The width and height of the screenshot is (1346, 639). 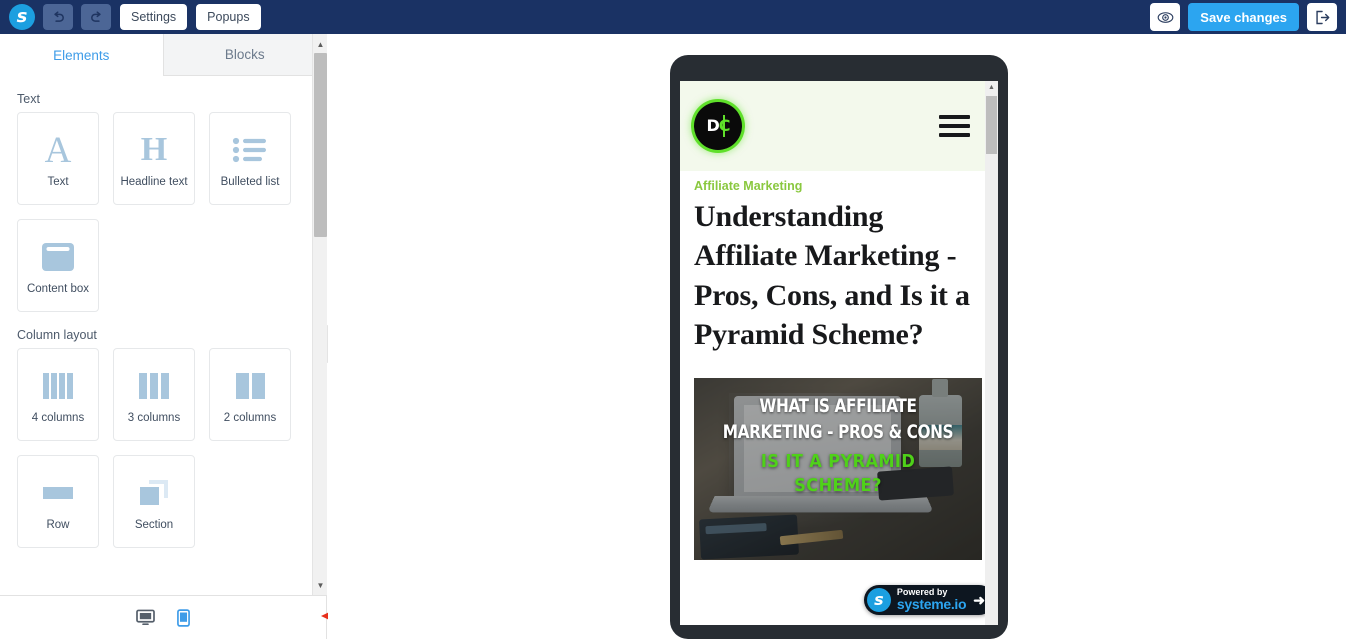 What do you see at coordinates (58, 493) in the screenshot?
I see `row-icon` at bounding box center [58, 493].